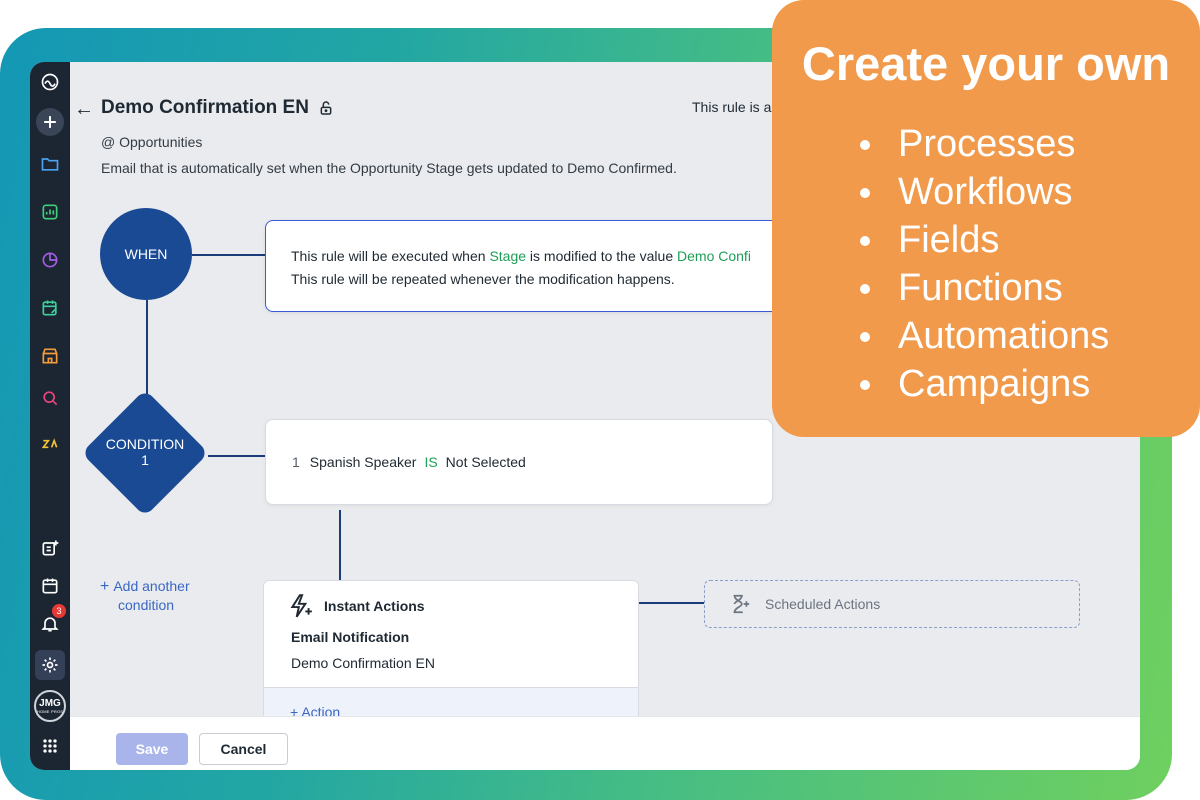 Image resolution: width=1200 pixels, height=800 pixels. Describe the element at coordinates (602, 256) in the screenshot. I see `trigger-mid: is modified to the value` at that location.